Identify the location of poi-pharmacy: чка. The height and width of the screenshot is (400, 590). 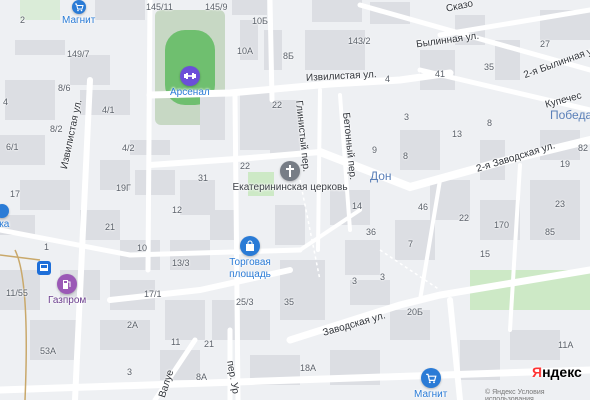
(4, 217).